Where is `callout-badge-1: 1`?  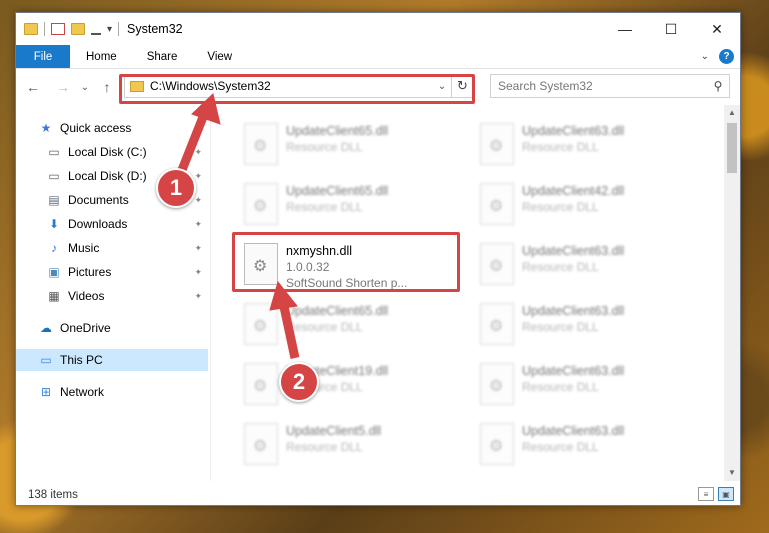 callout-badge-1: 1 is located at coordinates (176, 188).